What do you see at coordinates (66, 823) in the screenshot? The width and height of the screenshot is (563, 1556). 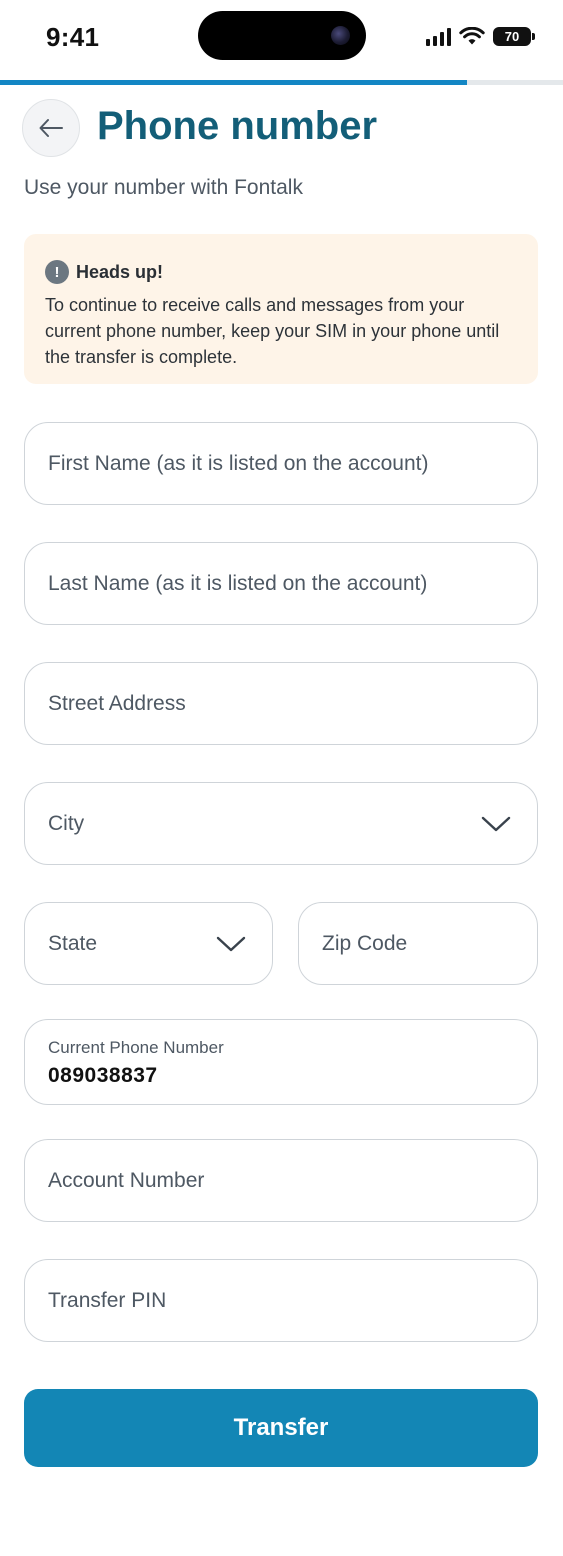 I see `city-placeholder: City` at bounding box center [66, 823].